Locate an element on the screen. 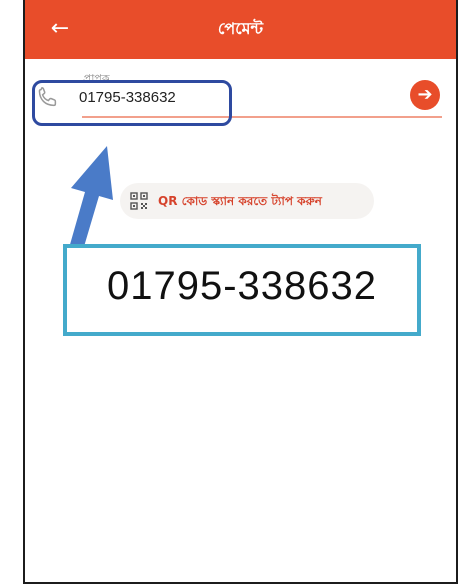 The height and width of the screenshot is (587, 462). page-title: পেমেন্ট is located at coordinates (240, 28).